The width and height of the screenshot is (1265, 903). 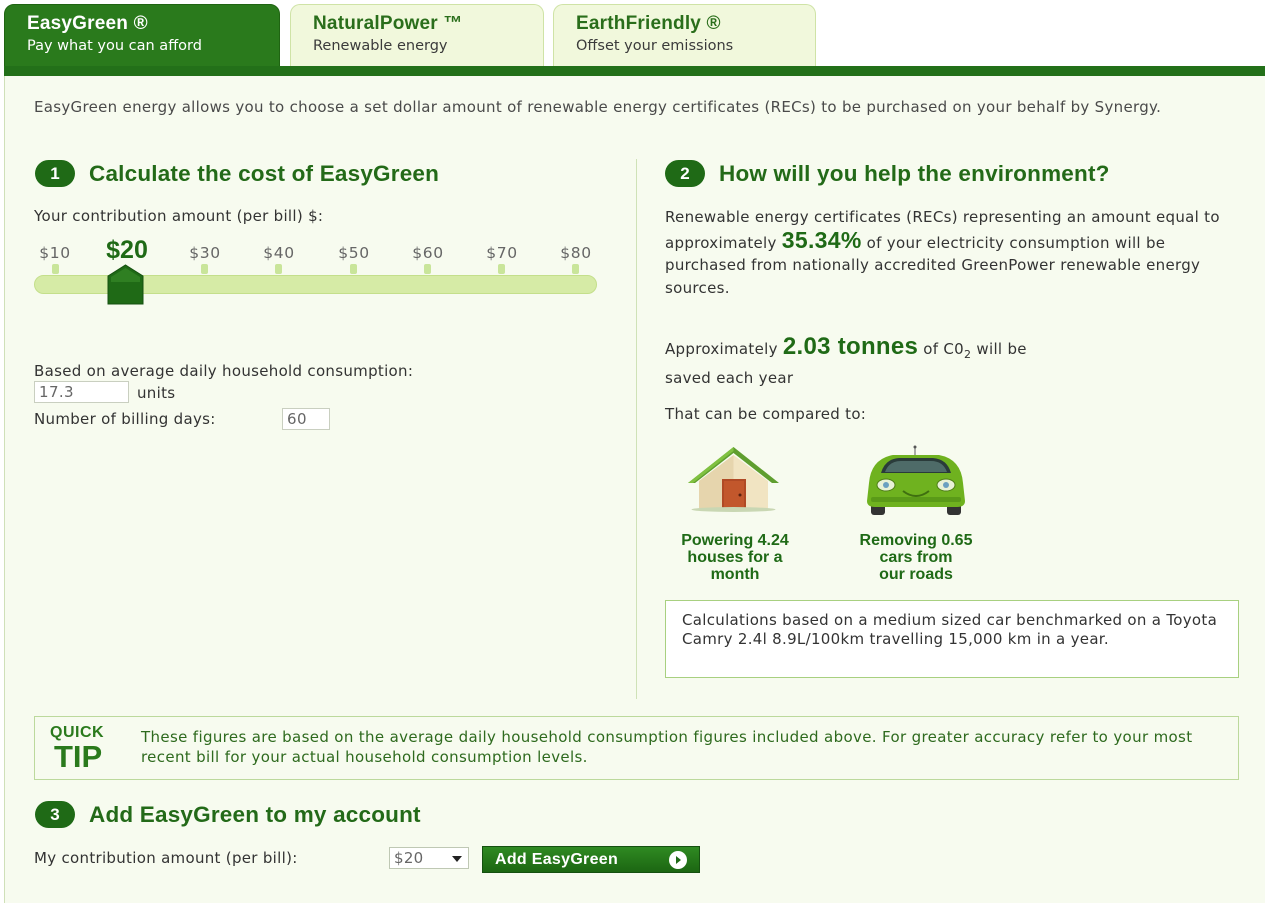 I want to click on select-value: $20, so click(x=409, y=858).